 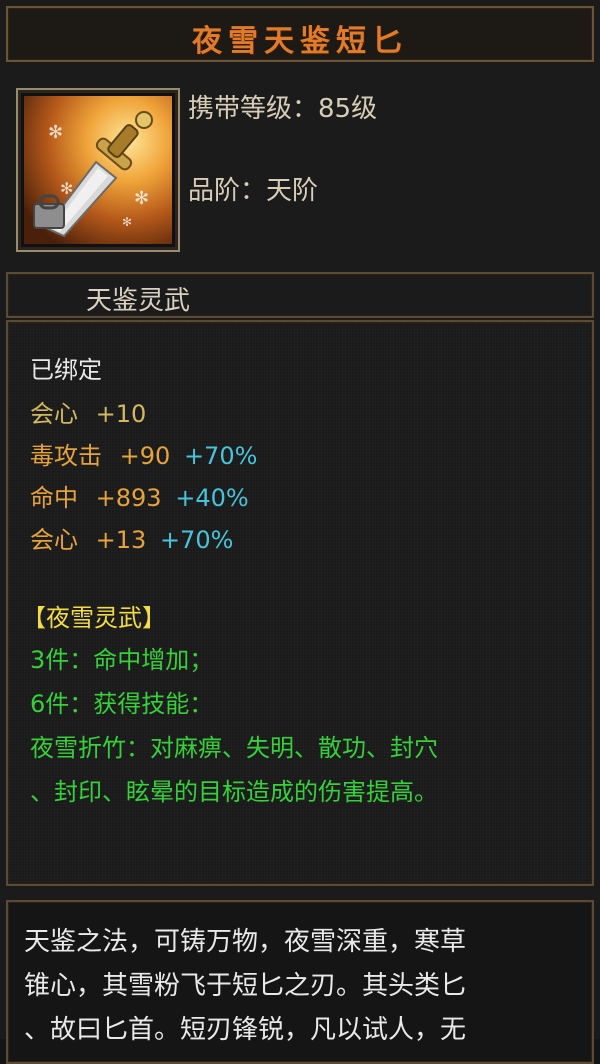 I want to click on stat-value: +893, so click(x=128, y=498).